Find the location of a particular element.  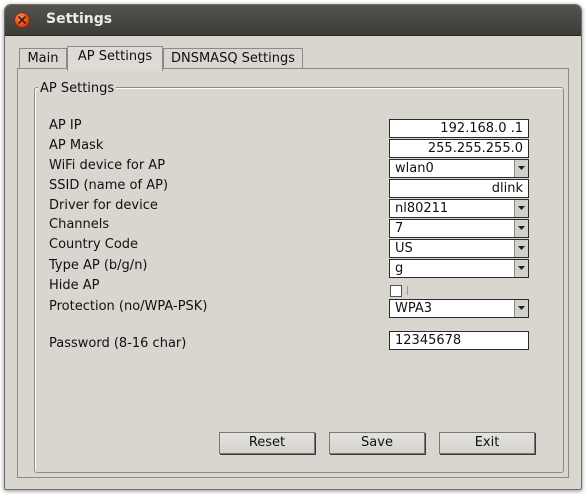

title-bar: Settings is located at coordinates (293, 20).